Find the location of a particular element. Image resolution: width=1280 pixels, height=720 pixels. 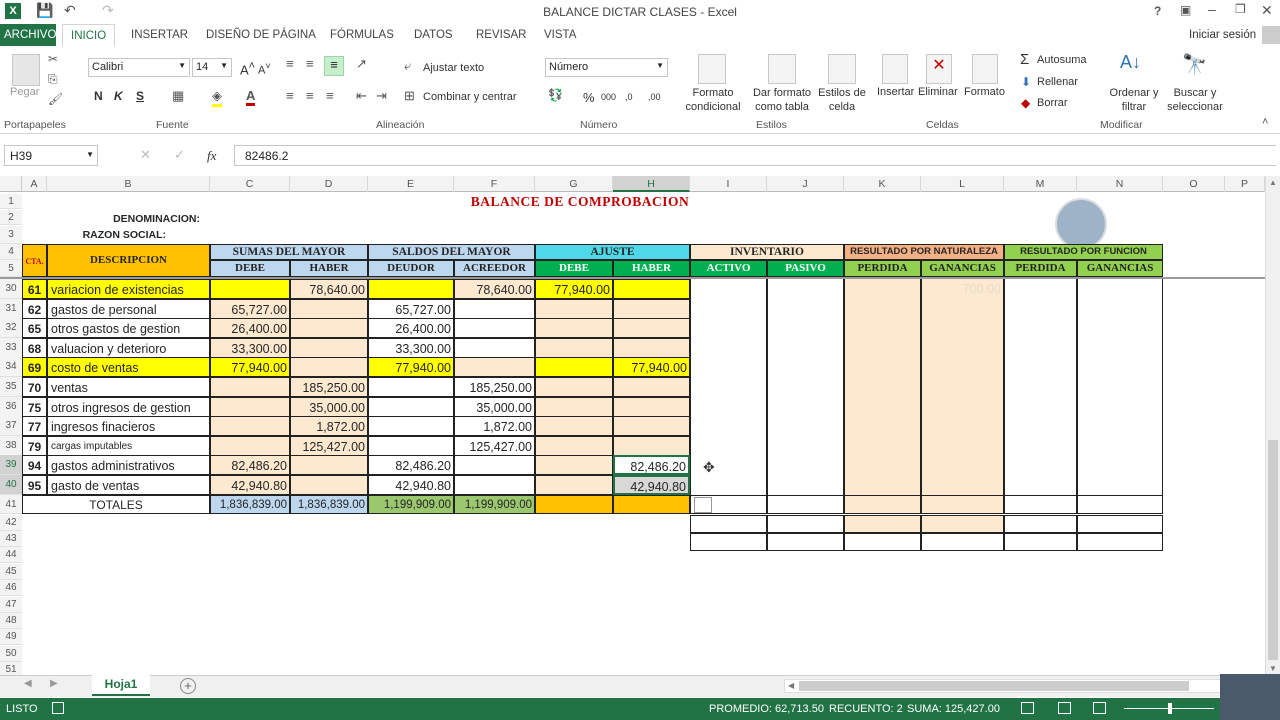

row-header: 4 is located at coordinates (11, 252).